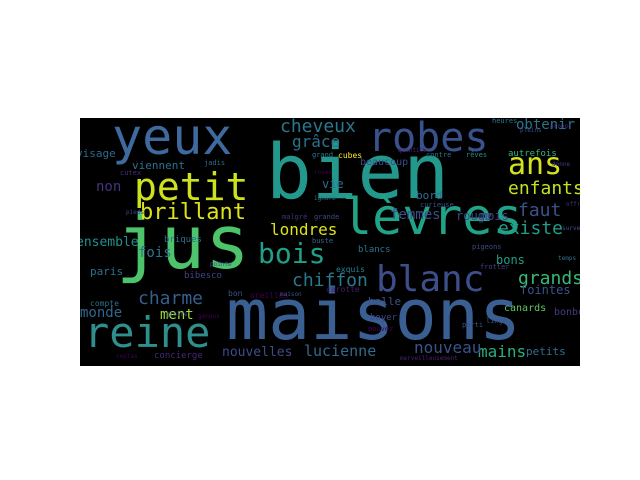 The image size is (640, 480). I want to click on word-exquis: exquis, so click(350, 269).